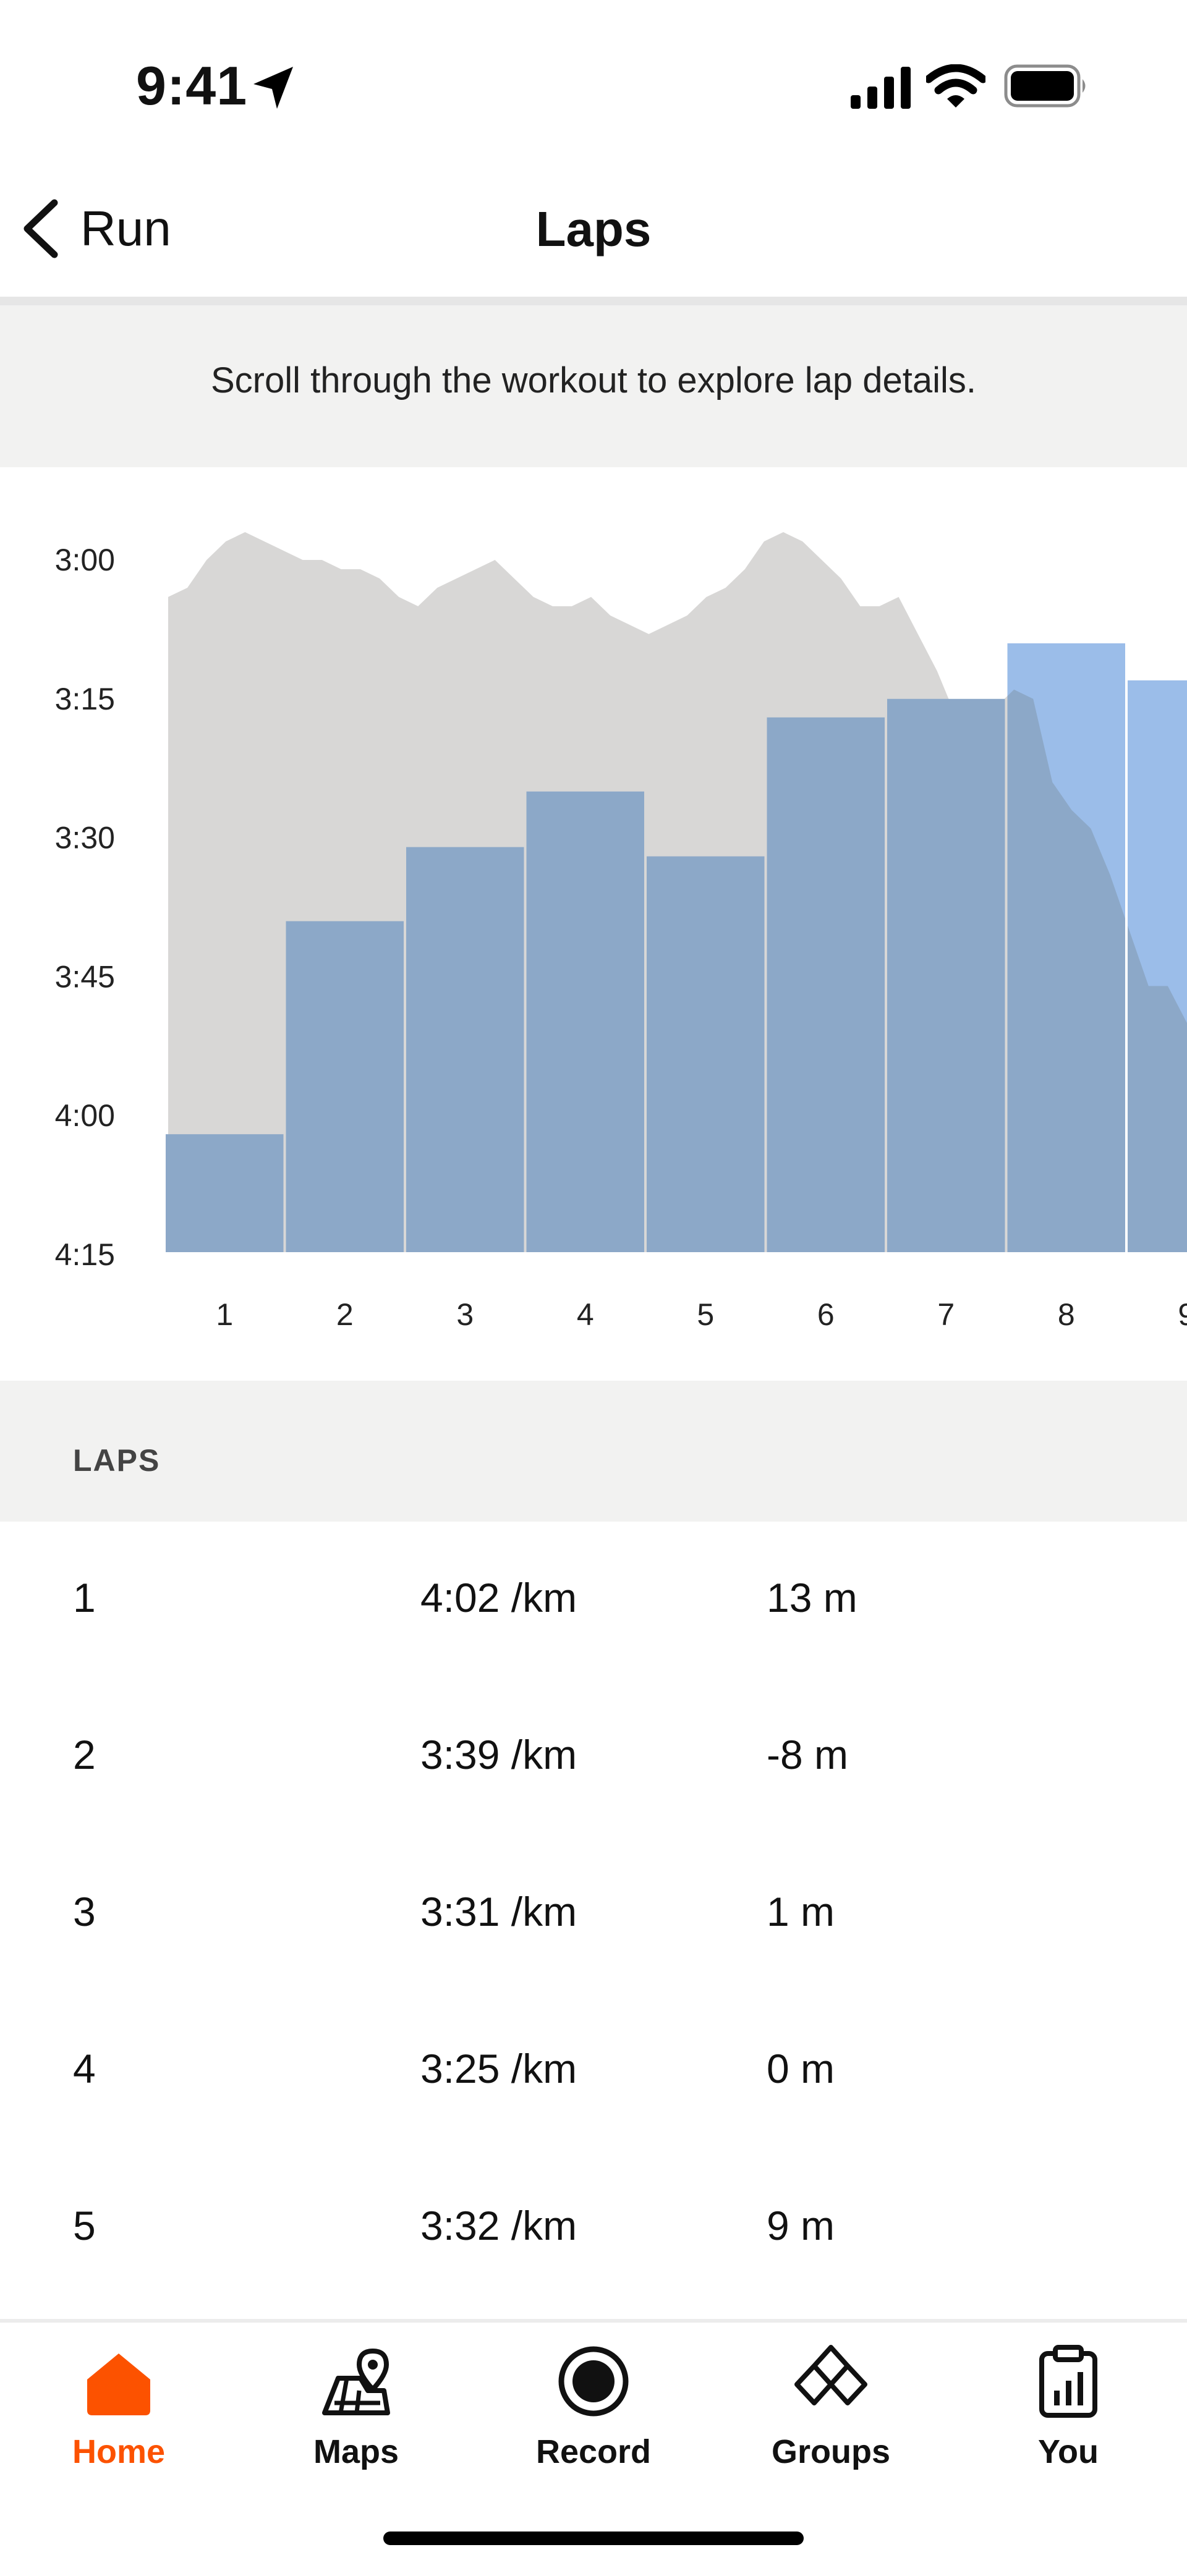 This screenshot has width=1187, height=2576. I want to click on cellular-signal-icon, so click(881, 88).